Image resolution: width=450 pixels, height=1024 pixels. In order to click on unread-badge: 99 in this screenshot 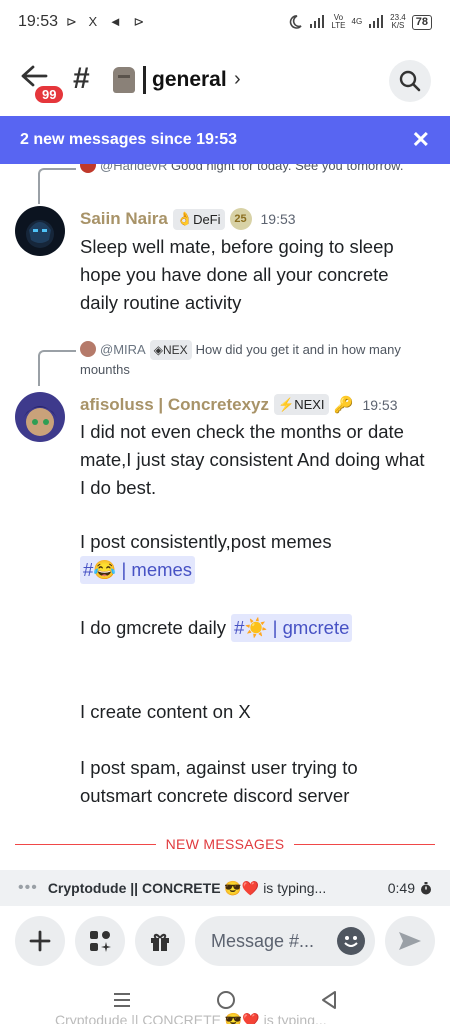, I will do `click(49, 94)`.